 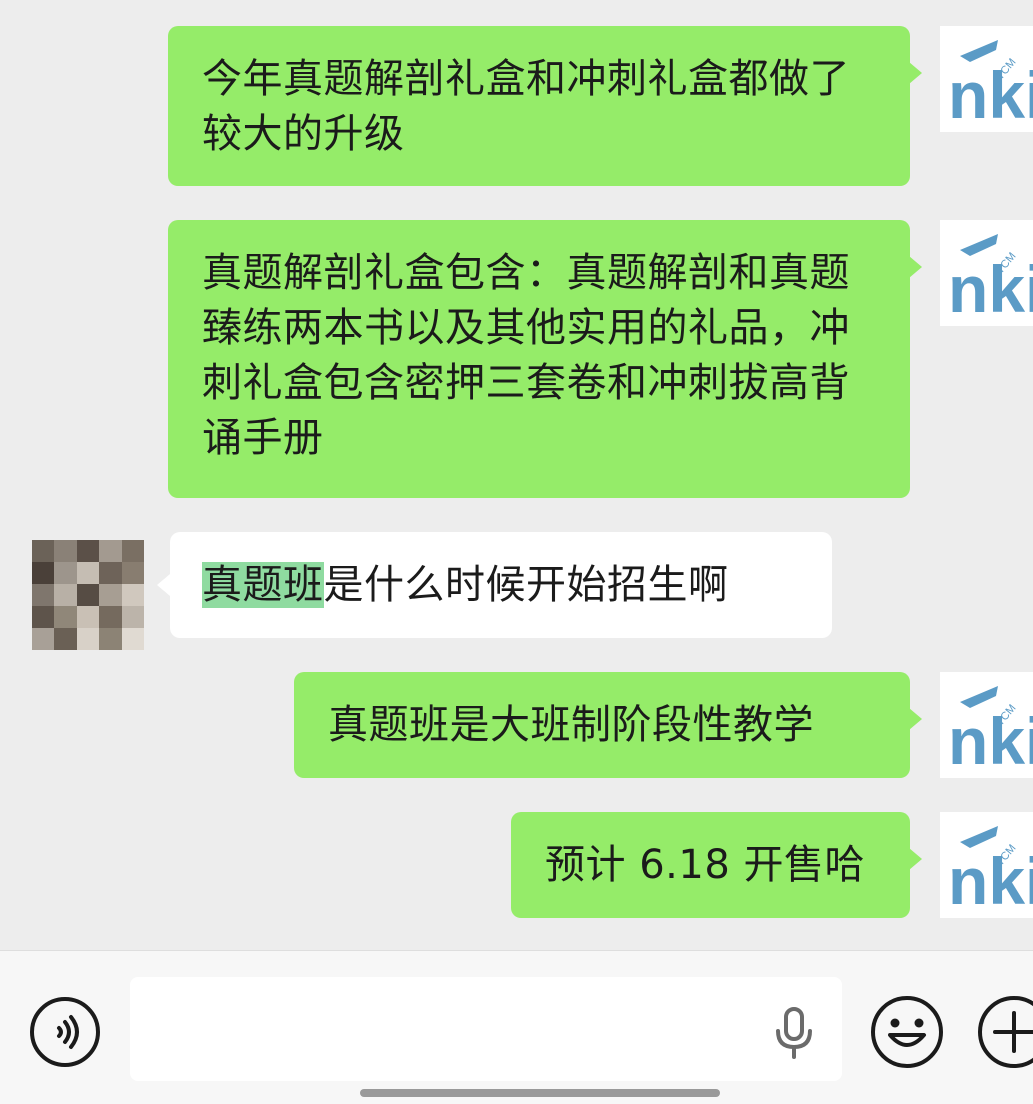 I want to click on plus-icon, so click(x=1005, y=1032).